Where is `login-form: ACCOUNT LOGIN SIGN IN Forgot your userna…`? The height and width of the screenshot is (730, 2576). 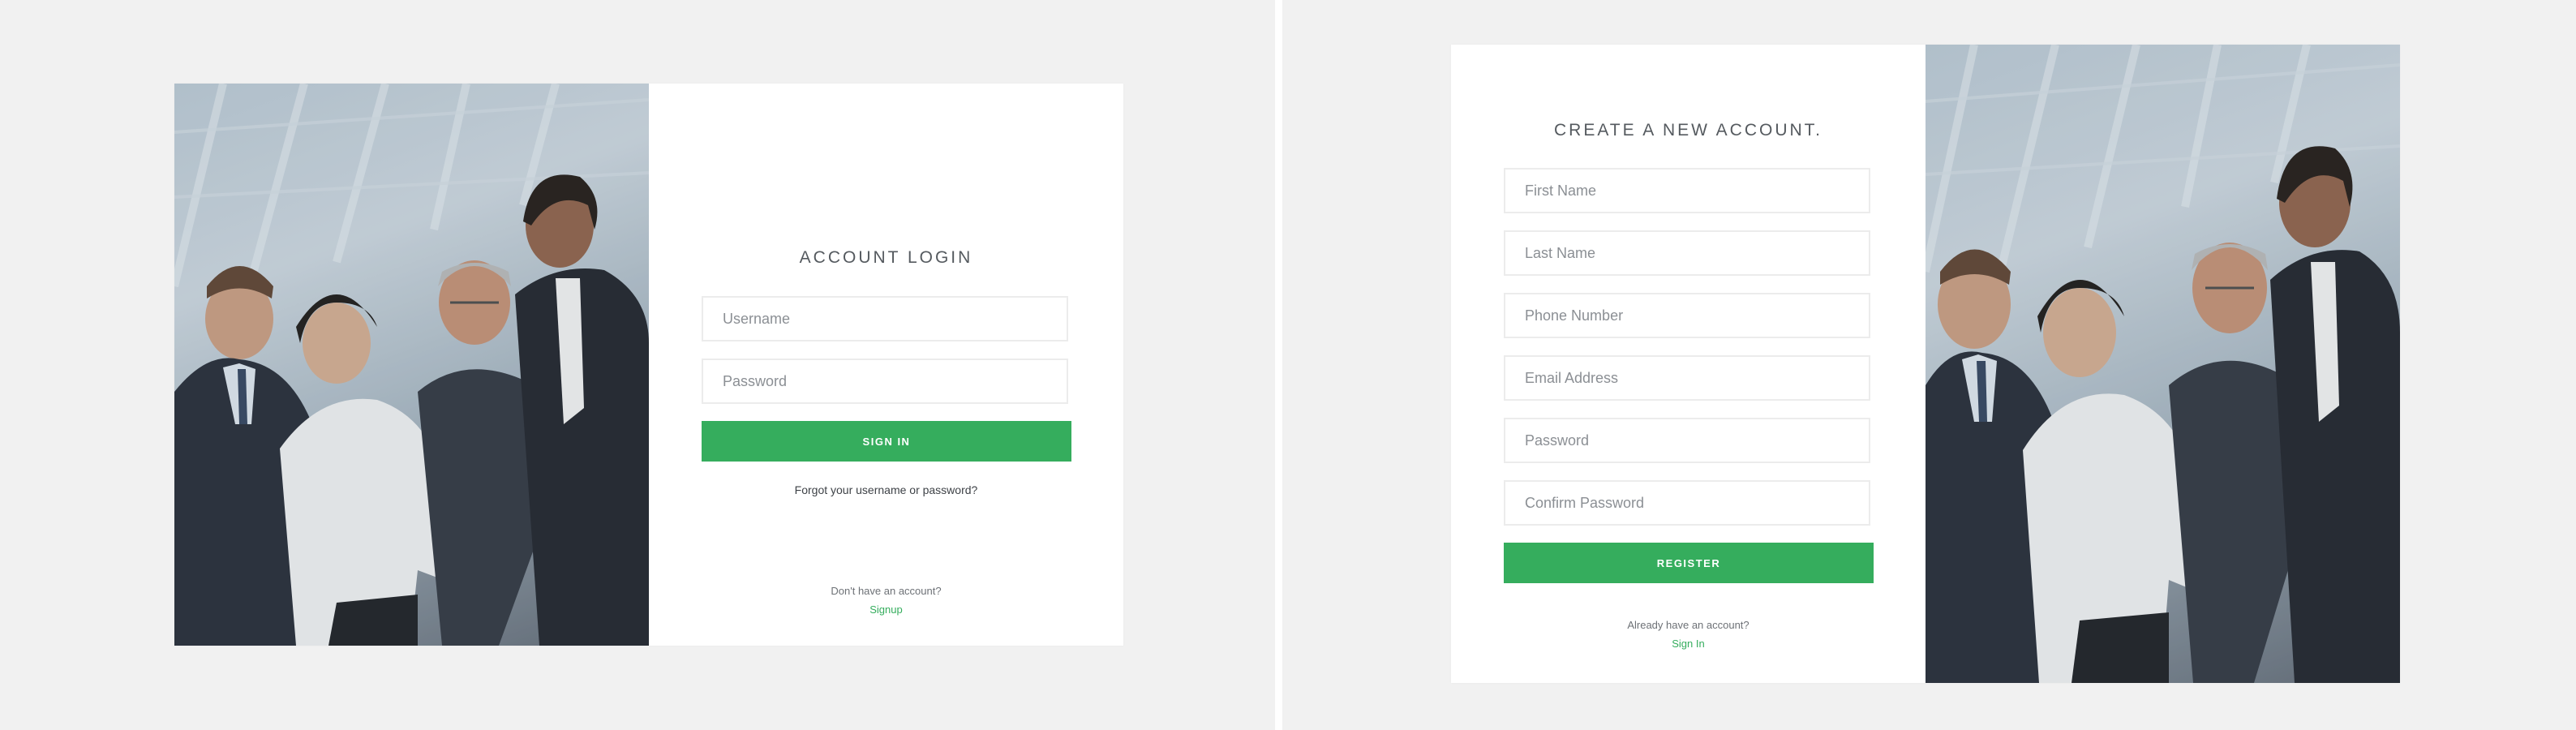
login-form: ACCOUNT LOGIN SIGN IN Forgot your userna… is located at coordinates (886, 365).